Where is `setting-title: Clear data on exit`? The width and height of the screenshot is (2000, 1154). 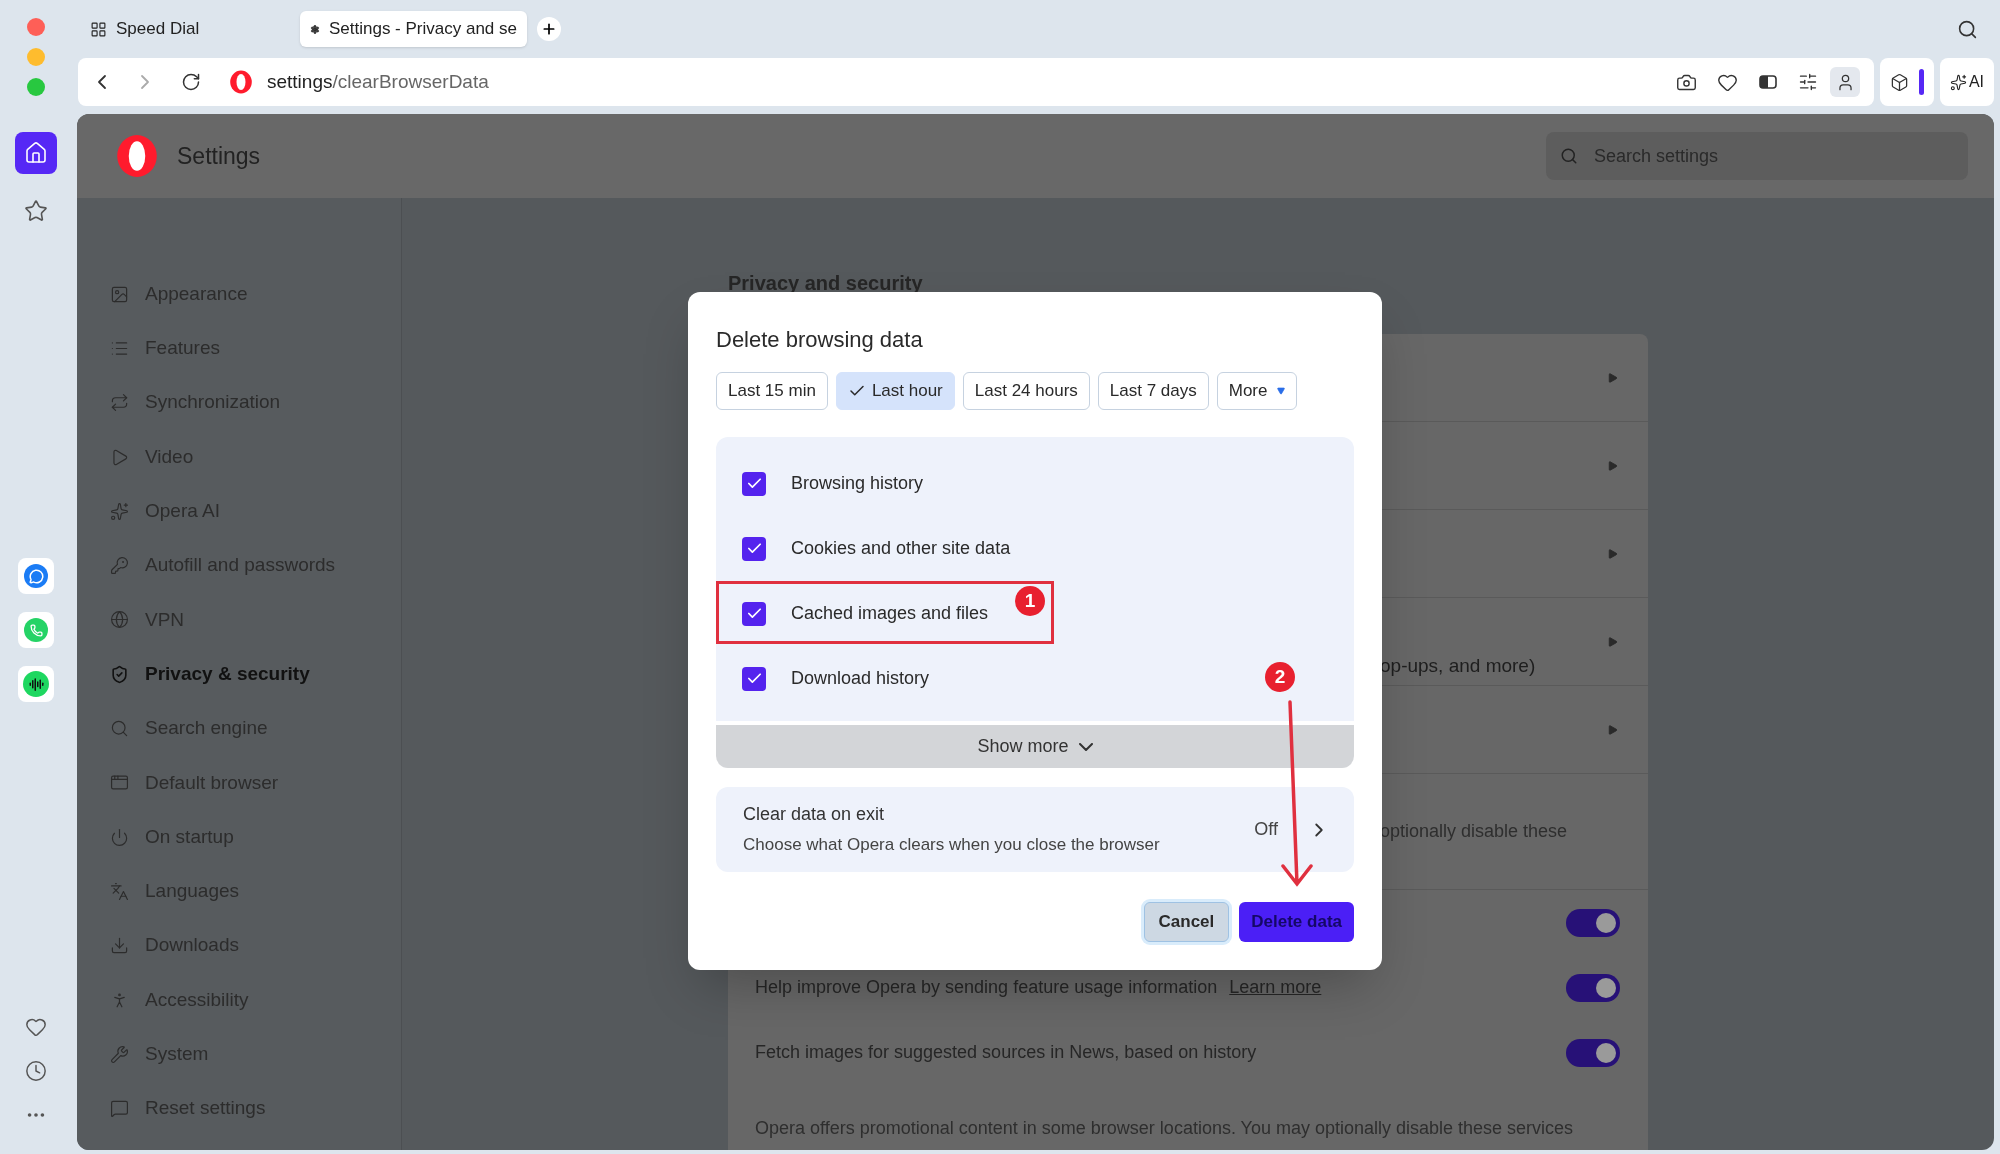
setting-title: Clear data on exit is located at coordinates (814, 815).